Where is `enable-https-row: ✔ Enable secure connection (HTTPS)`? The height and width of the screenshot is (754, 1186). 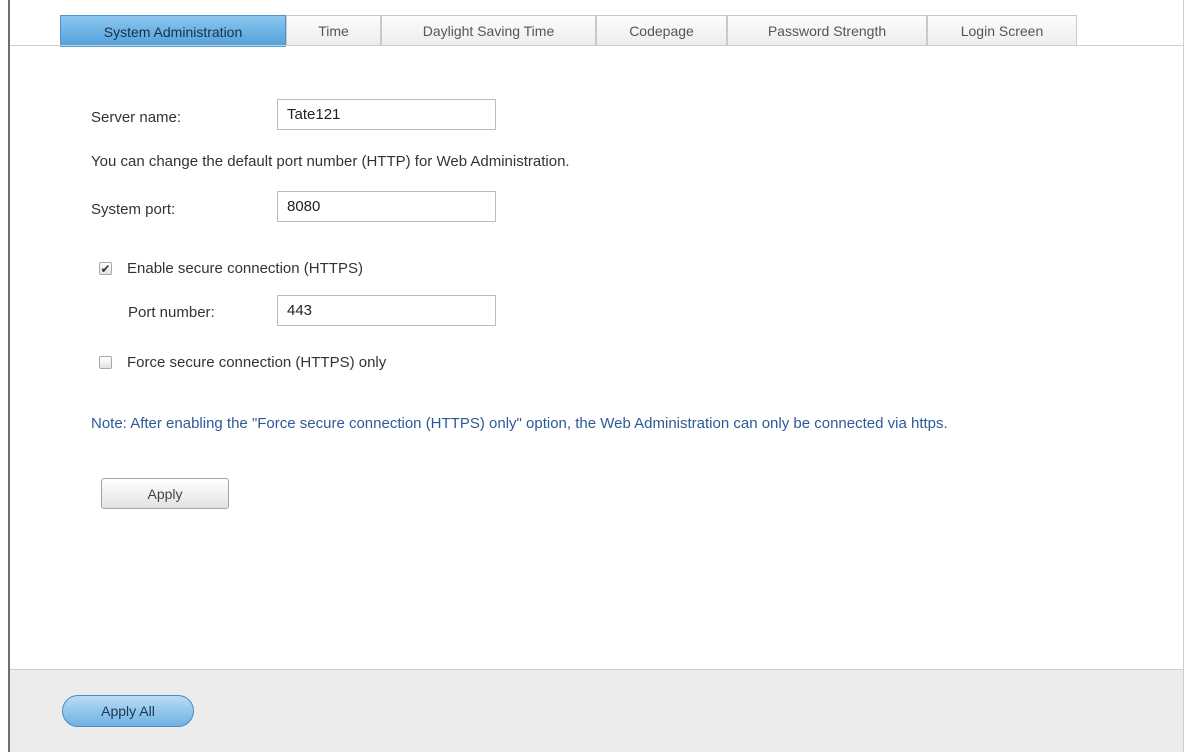
enable-https-row: ✔ Enable secure connection (HTTPS) is located at coordinates (231, 268).